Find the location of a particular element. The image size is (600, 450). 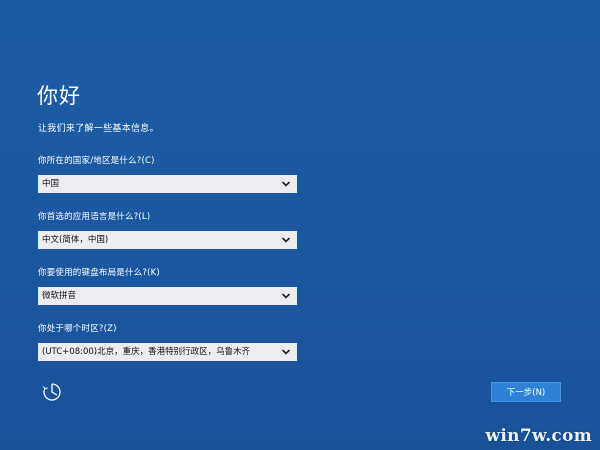

timezone-select: (UTC+08:00)北京，重庆，香港特别行政区，乌鲁木齐 is located at coordinates (167, 352).